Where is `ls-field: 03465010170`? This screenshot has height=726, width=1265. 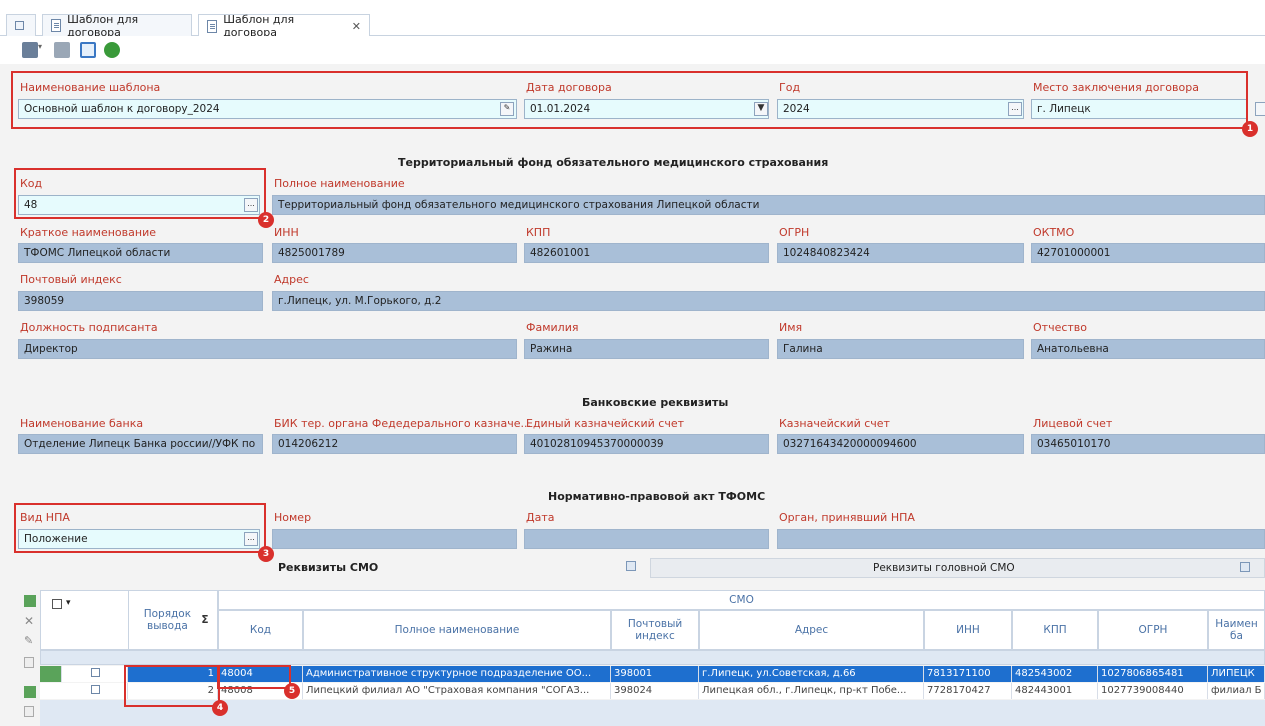 ls-field: 03465010170 is located at coordinates (1148, 444).